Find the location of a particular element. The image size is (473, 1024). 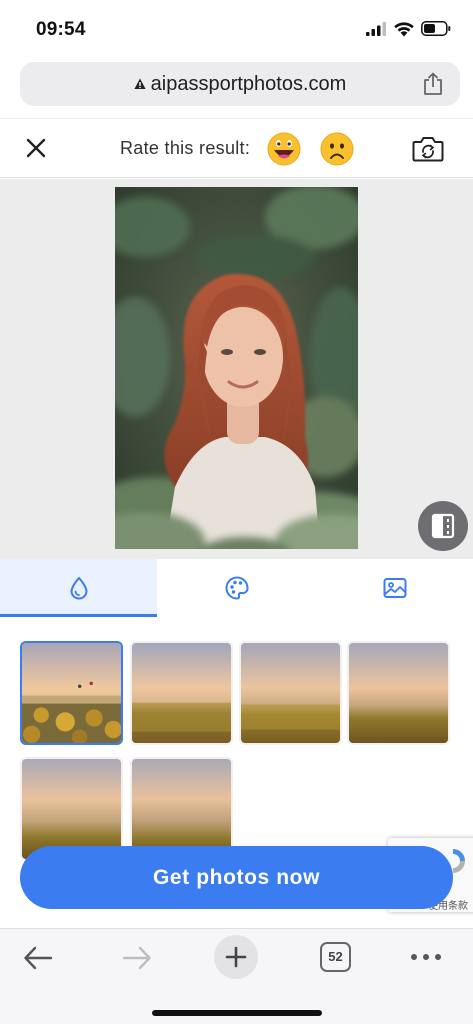

status-time: 09:54 is located at coordinates (61, 29).